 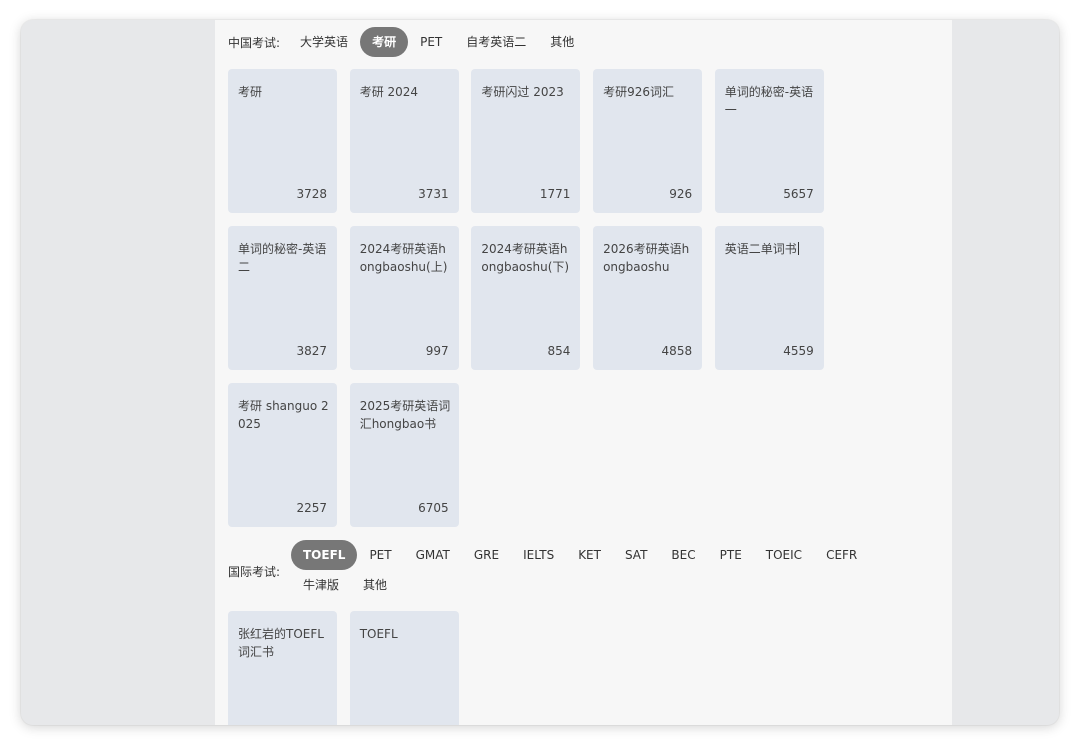 What do you see at coordinates (311, 508) in the screenshot?
I see `book-word-count: 2257` at bounding box center [311, 508].